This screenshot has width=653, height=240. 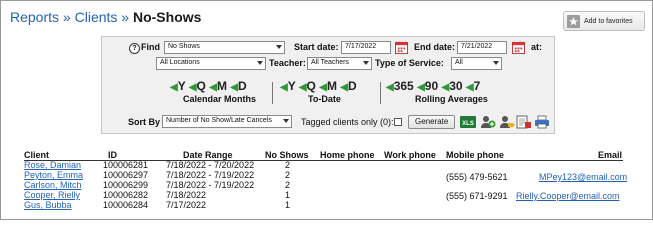 I want to click on start-date-value: 7/17/2022, so click(x=361, y=46).